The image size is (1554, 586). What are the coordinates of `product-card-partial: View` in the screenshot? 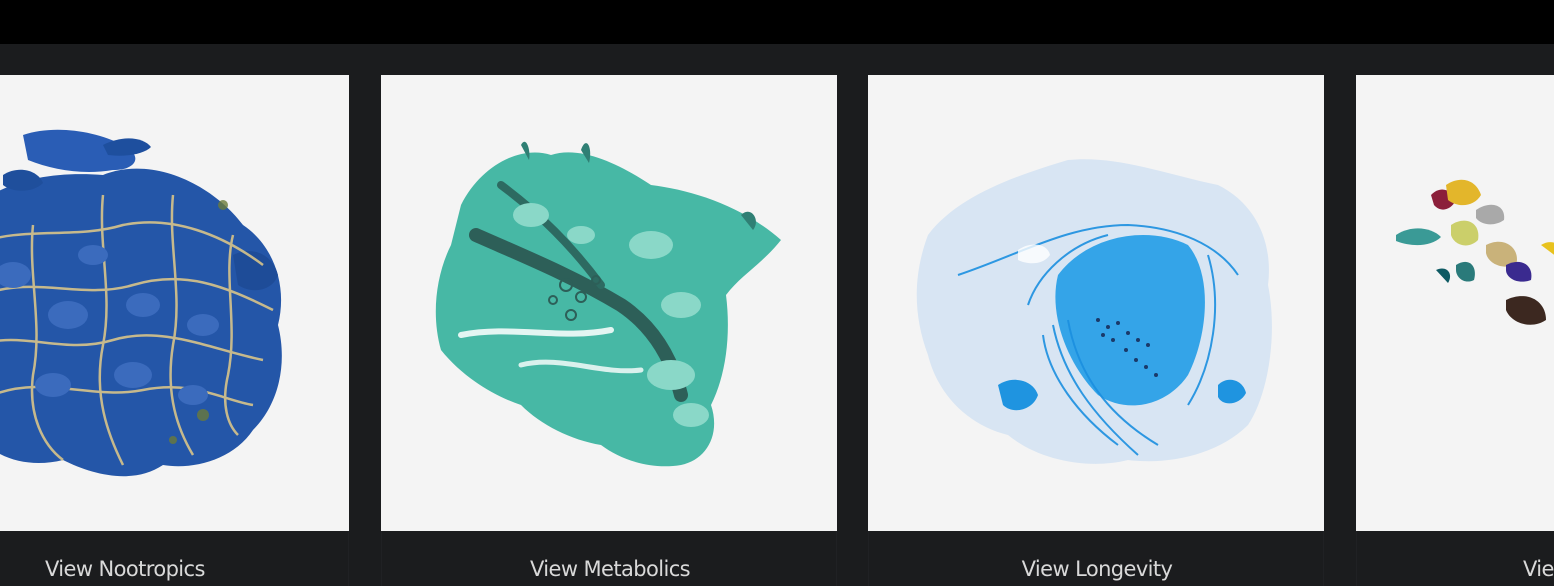 It's located at (1455, 330).